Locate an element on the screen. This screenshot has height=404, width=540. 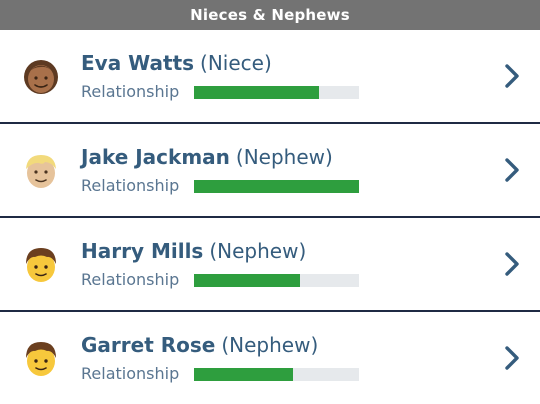
relative-name-line: Jake Jackman (Nephew) is located at coordinates (207, 157).